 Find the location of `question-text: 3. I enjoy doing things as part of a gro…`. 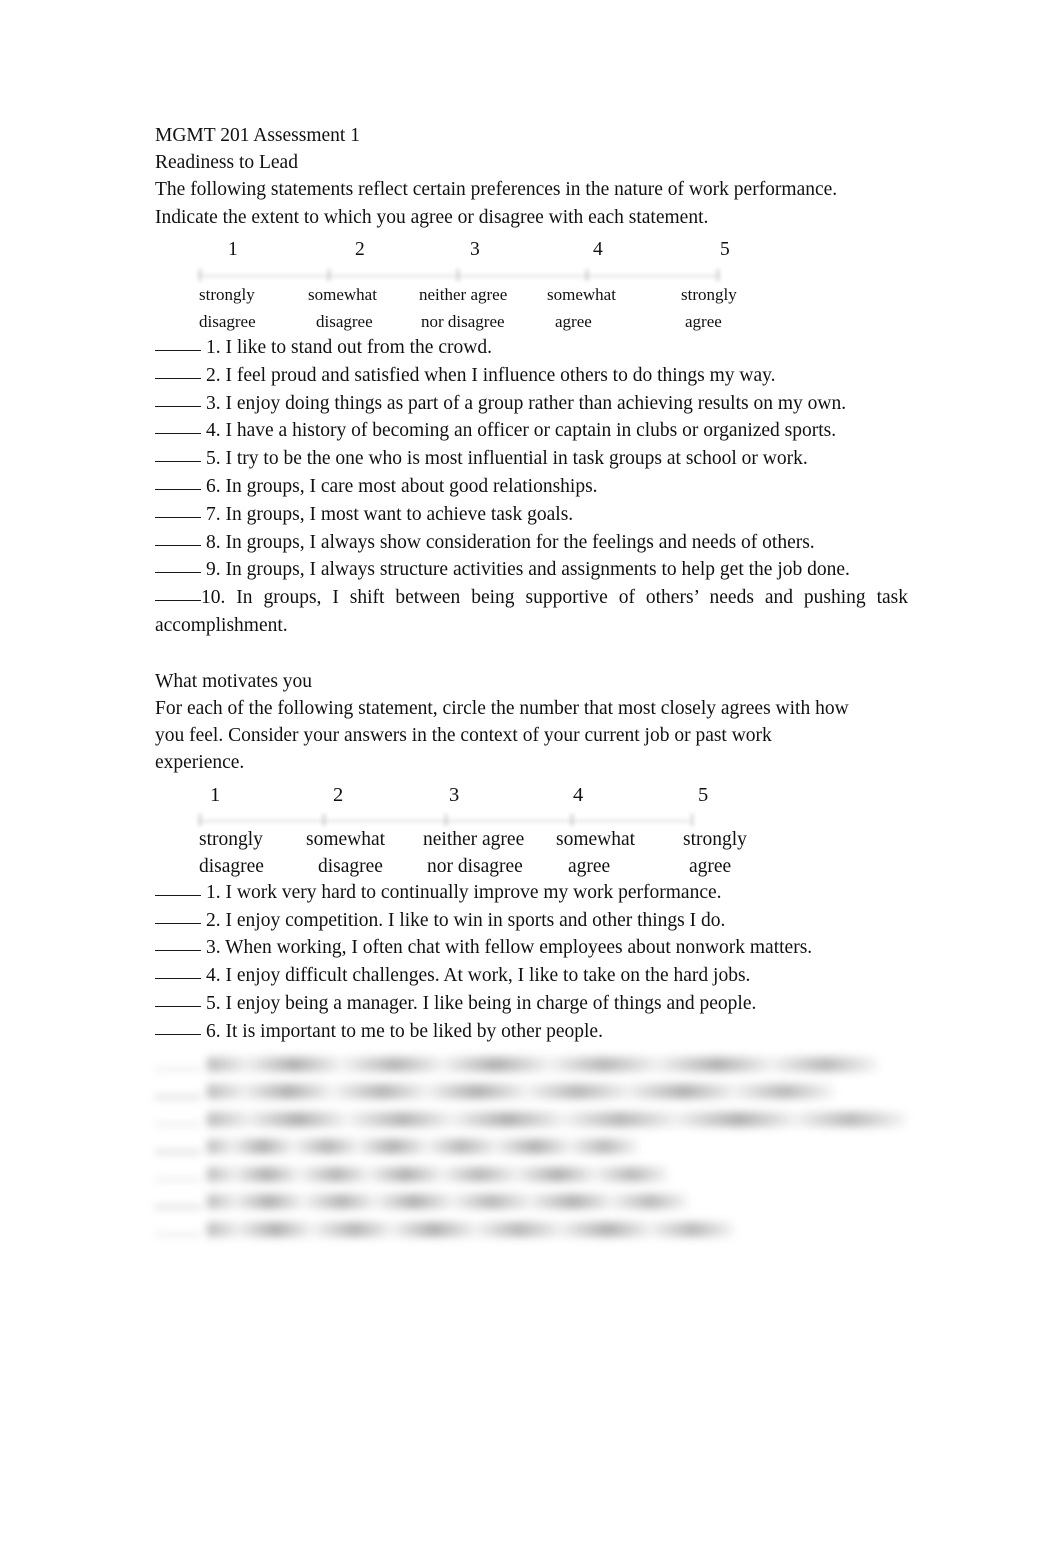

question-text: 3. I enjoy doing things as part of a gro… is located at coordinates (526, 403).